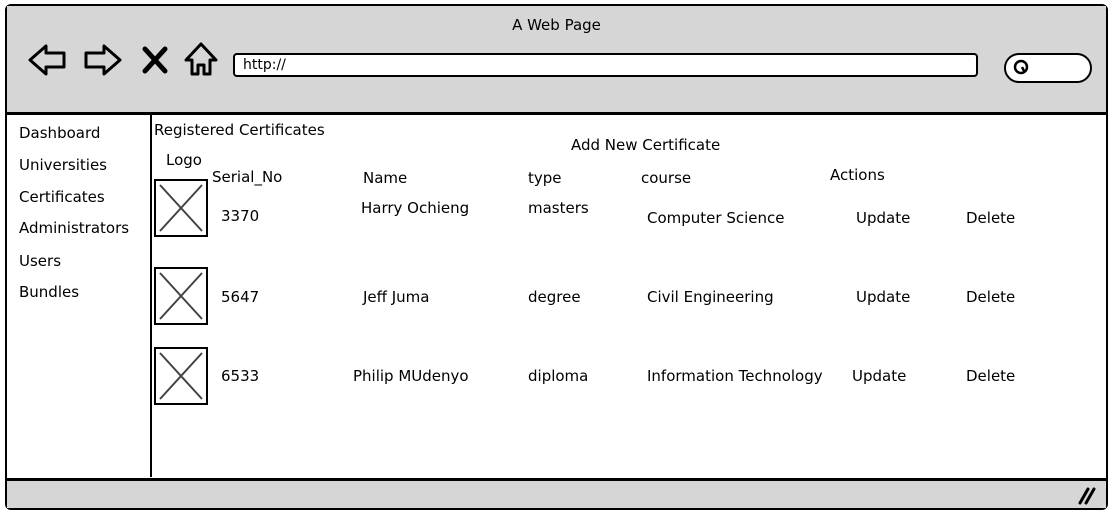  Describe the element at coordinates (735, 376) in the screenshot. I see `row-course: Information Technology` at that location.